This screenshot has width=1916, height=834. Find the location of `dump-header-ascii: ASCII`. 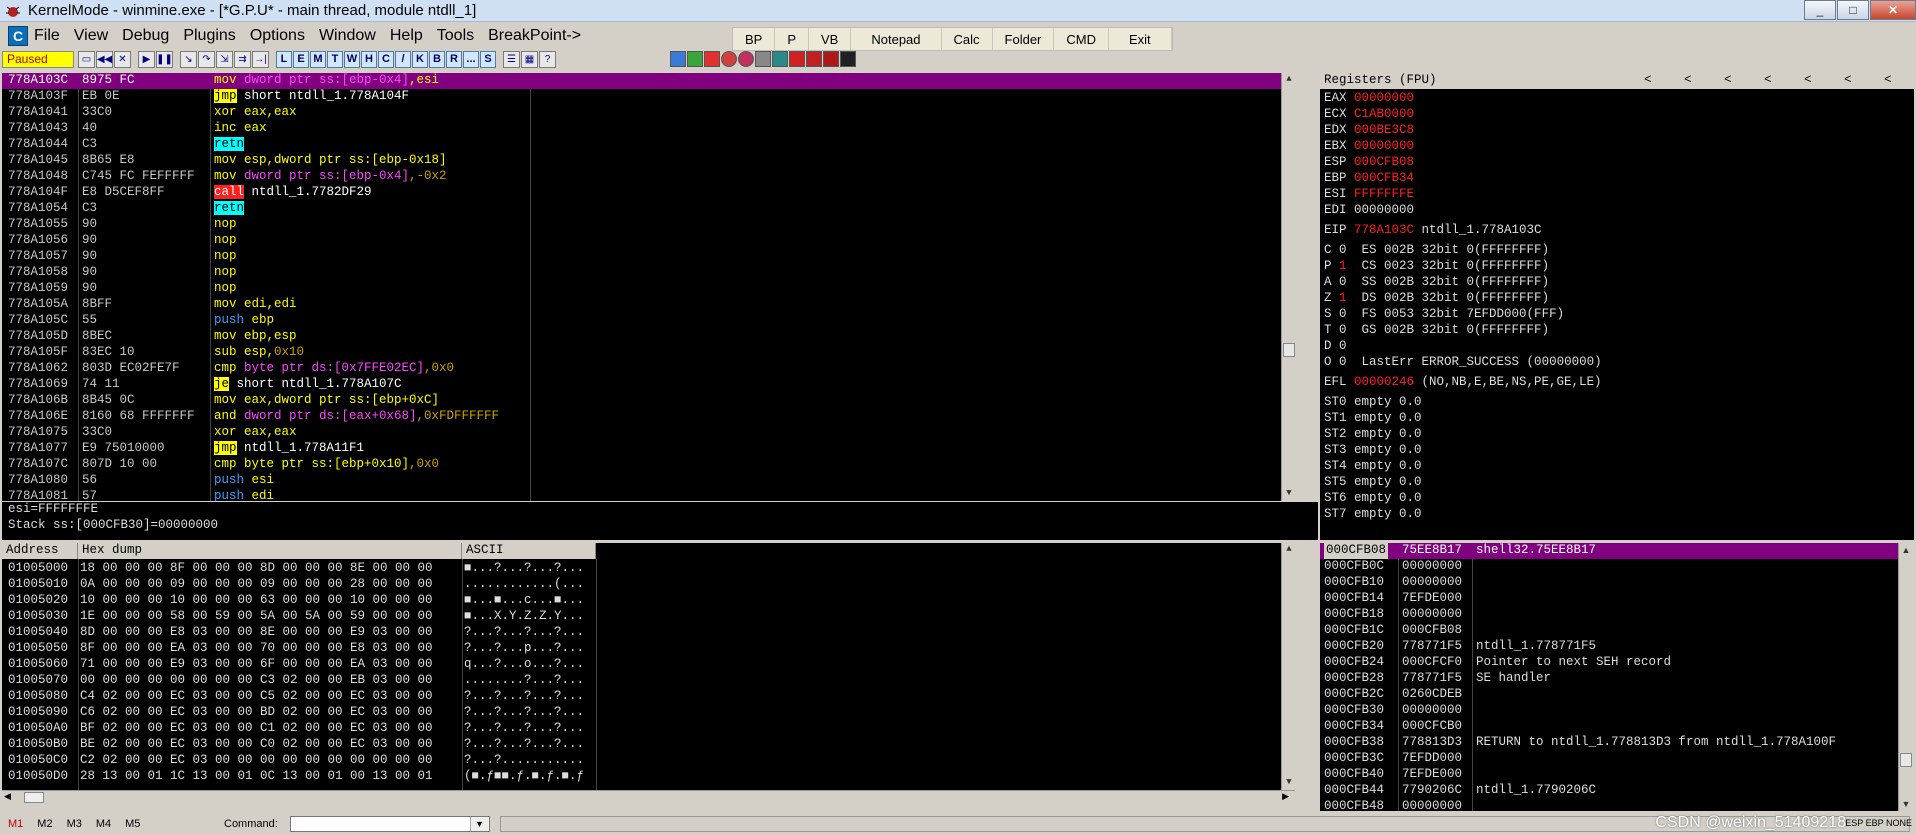

dump-header-ascii: ASCII is located at coordinates (529, 551).